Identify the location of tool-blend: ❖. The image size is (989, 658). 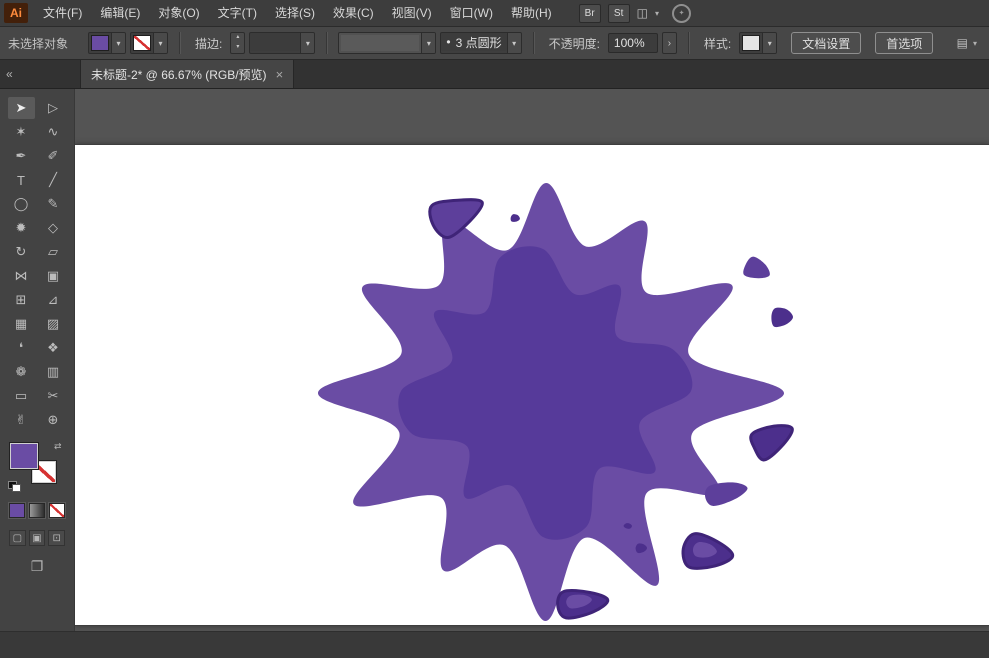
(53, 348).